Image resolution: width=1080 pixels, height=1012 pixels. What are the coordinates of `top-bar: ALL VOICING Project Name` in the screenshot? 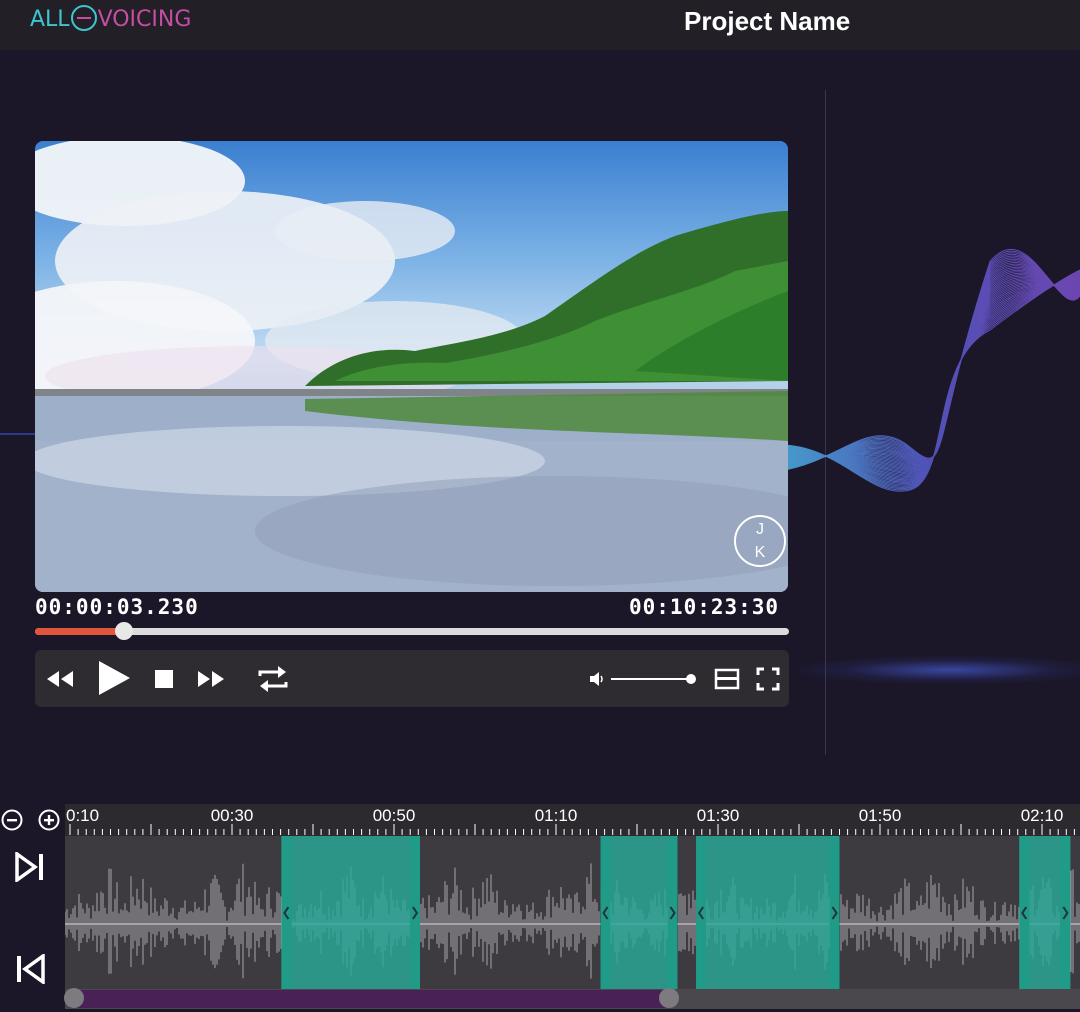 It's located at (540, 25).